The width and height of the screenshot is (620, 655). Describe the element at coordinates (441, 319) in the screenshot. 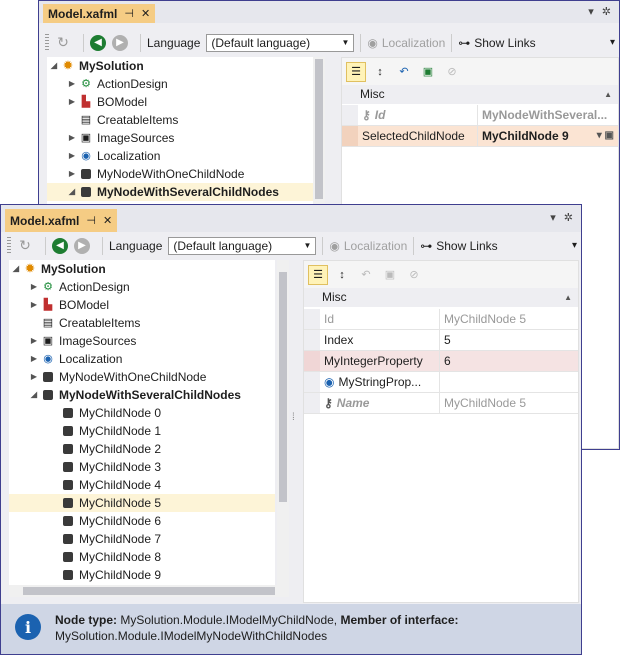

I see `front-prop-row-id: Id MyChildNode 5` at that location.